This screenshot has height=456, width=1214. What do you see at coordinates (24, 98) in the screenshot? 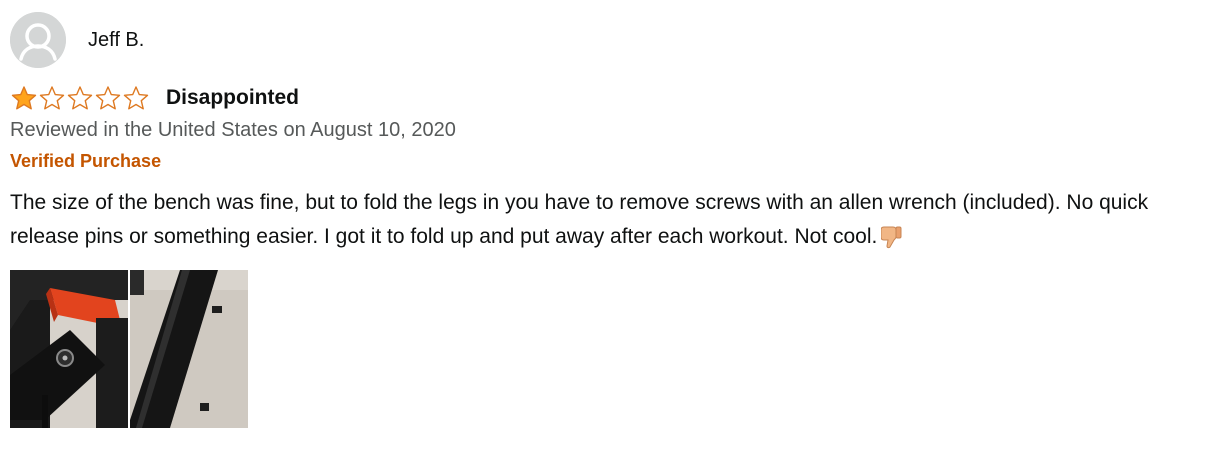
I see `star-filled-icon` at bounding box center [24, 98].